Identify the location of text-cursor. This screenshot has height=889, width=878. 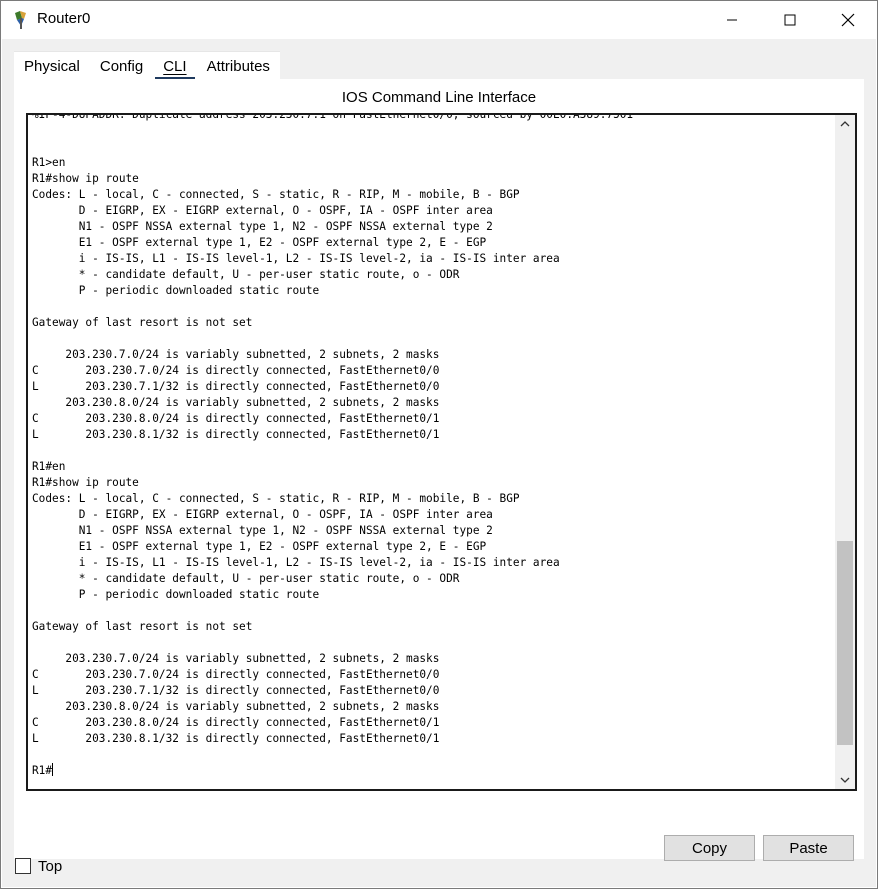
(53, 769).